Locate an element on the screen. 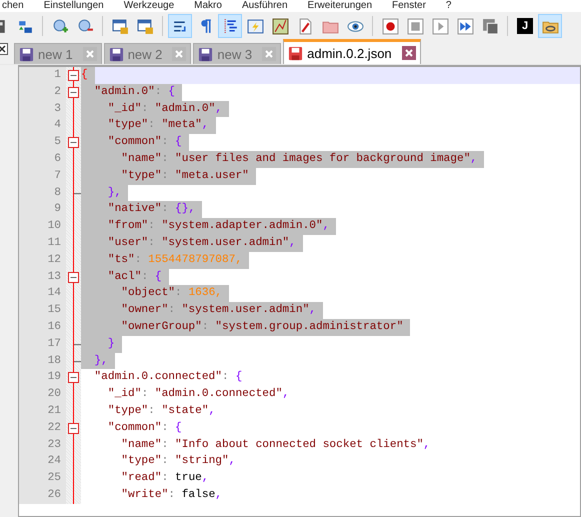 Image resolution: width=581 pixels, height=517 pixels. line-number: 14 is located at coordinates (42, 293).